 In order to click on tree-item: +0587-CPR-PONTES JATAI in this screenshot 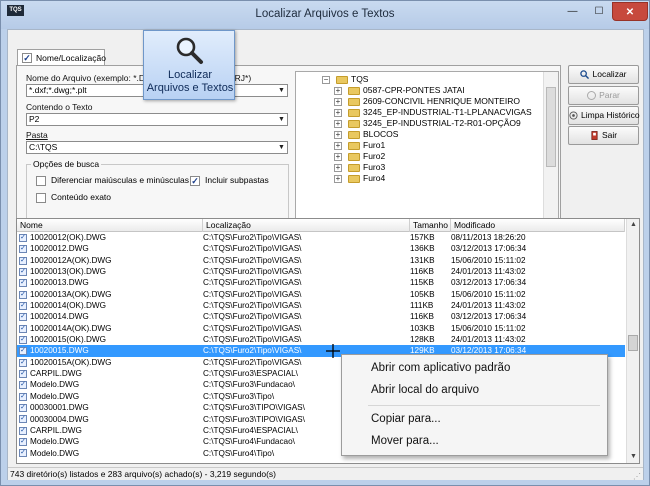, I will do `click(399, 90)`.